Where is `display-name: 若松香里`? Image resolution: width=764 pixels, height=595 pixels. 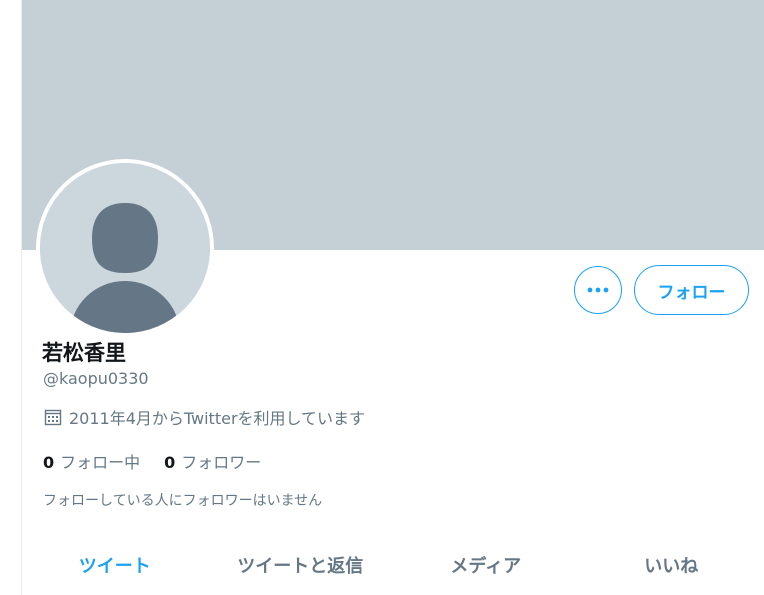 display-name: 若松香里 is located at coordinates (84, 353).